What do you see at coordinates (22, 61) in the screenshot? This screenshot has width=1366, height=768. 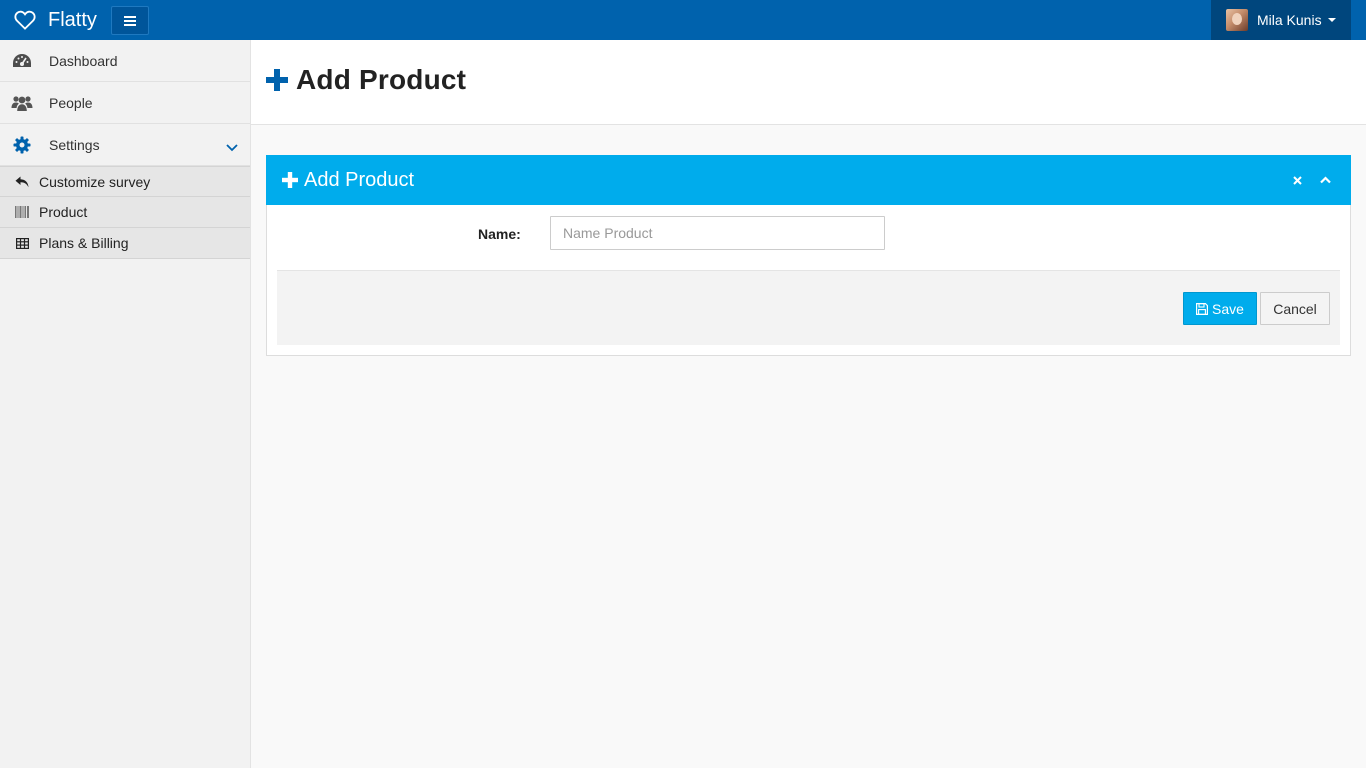 I see `dashboard-icon` at bounding box center [22, 61].